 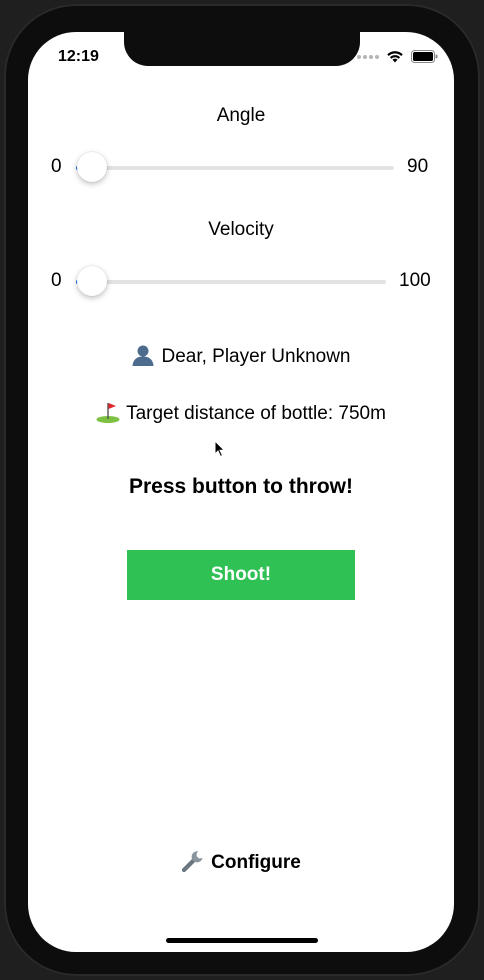 What do you see at coordinates (424, 56) in the screenshot?
I see `battery-icon` at bounding box center [424, 56].